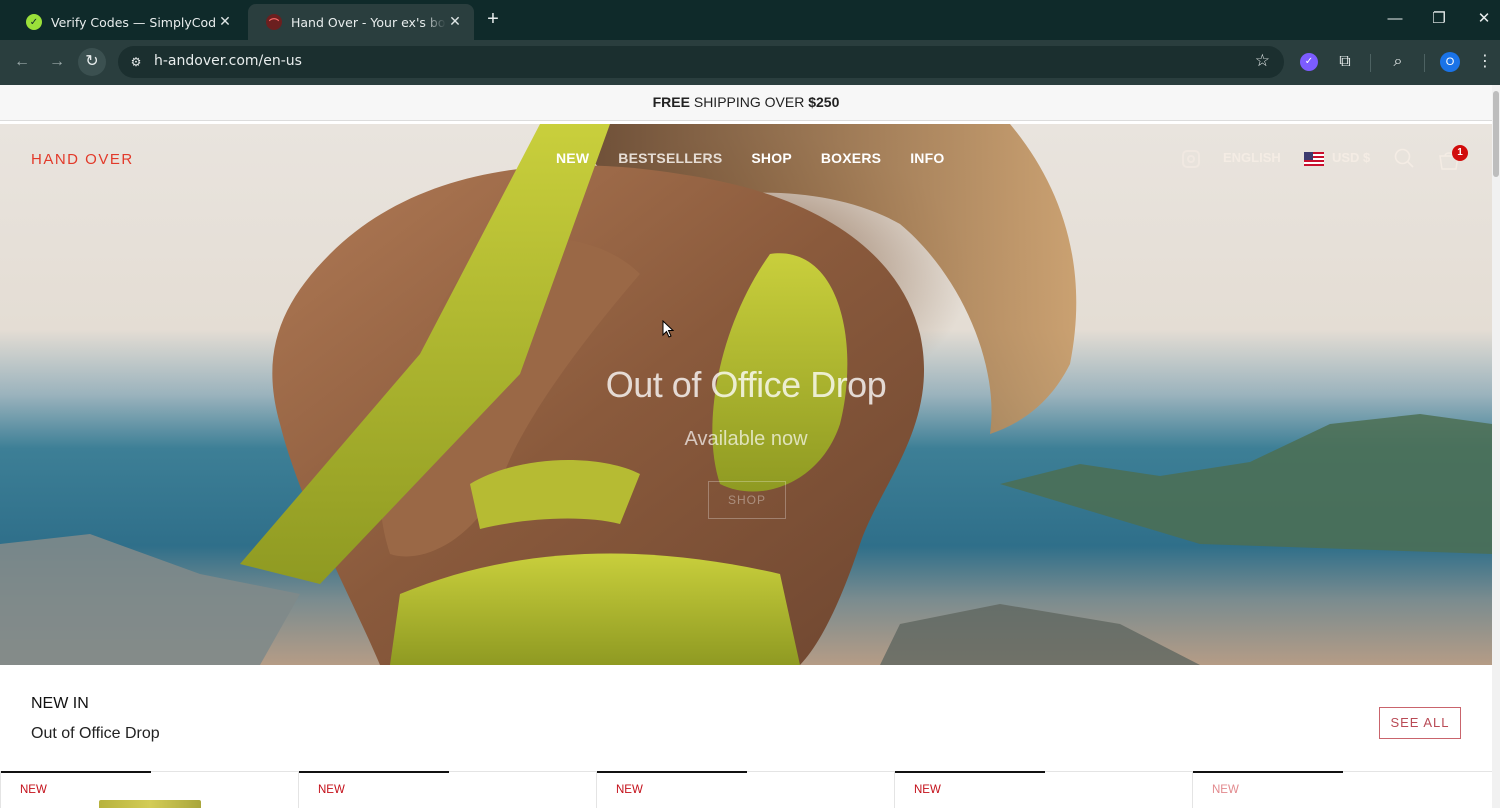 The image size is (1500, 808). I want to click on back-icon: ←, so click(22, 62).